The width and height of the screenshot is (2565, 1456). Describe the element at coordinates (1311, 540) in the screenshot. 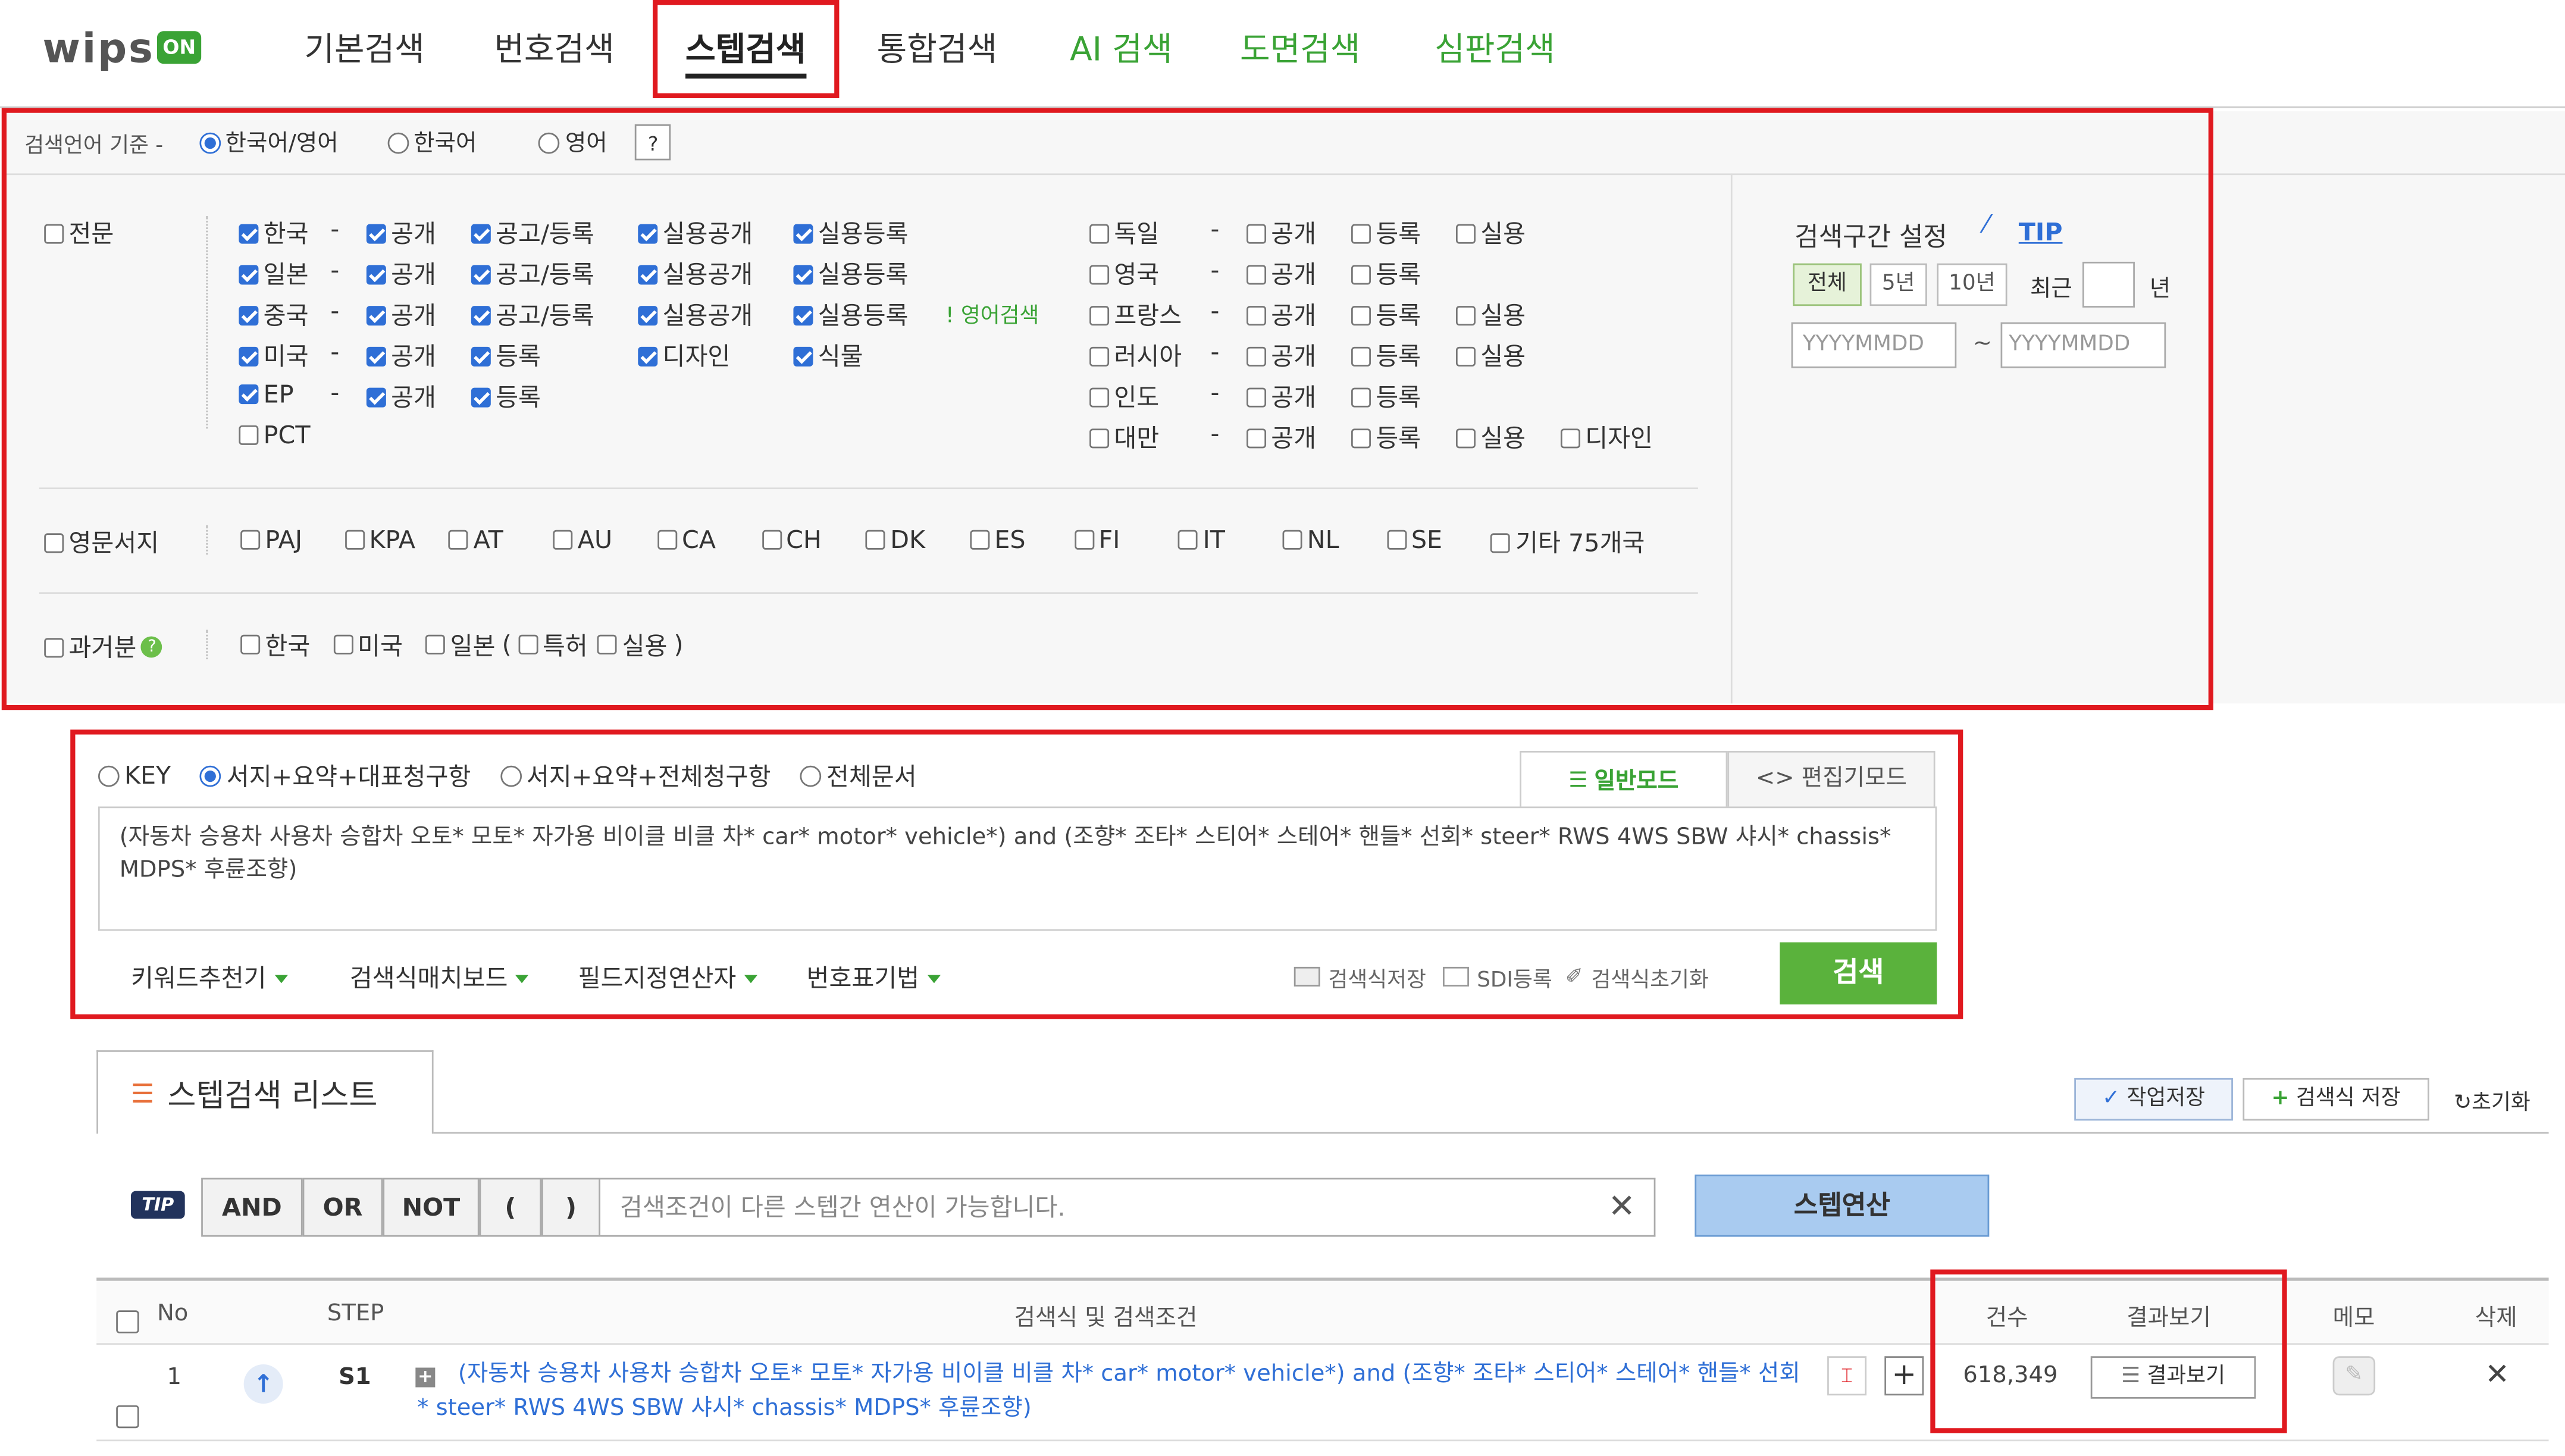

I see `eng-biblio-10: NL` at that location.